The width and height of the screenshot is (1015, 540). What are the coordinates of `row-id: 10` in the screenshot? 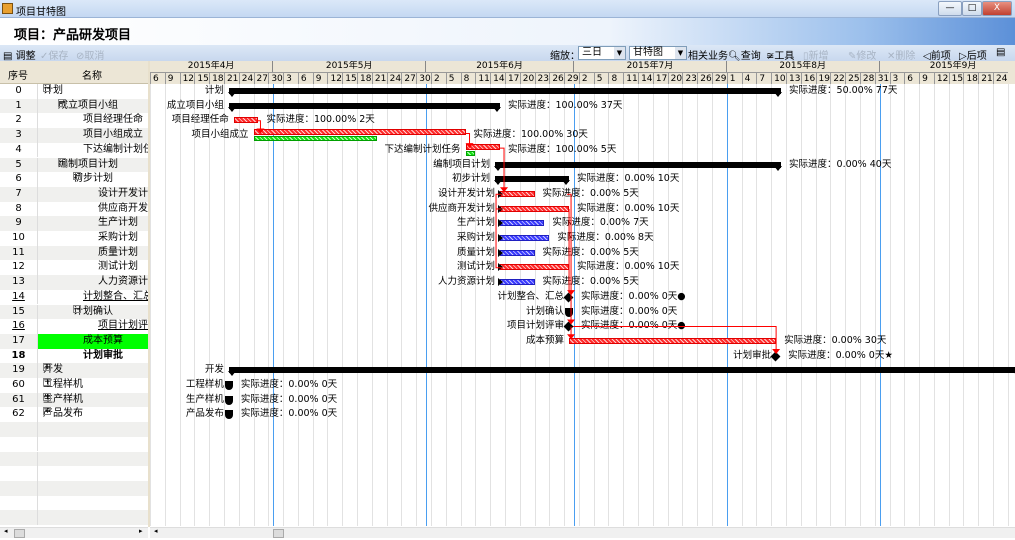 It's located at (18, 237).